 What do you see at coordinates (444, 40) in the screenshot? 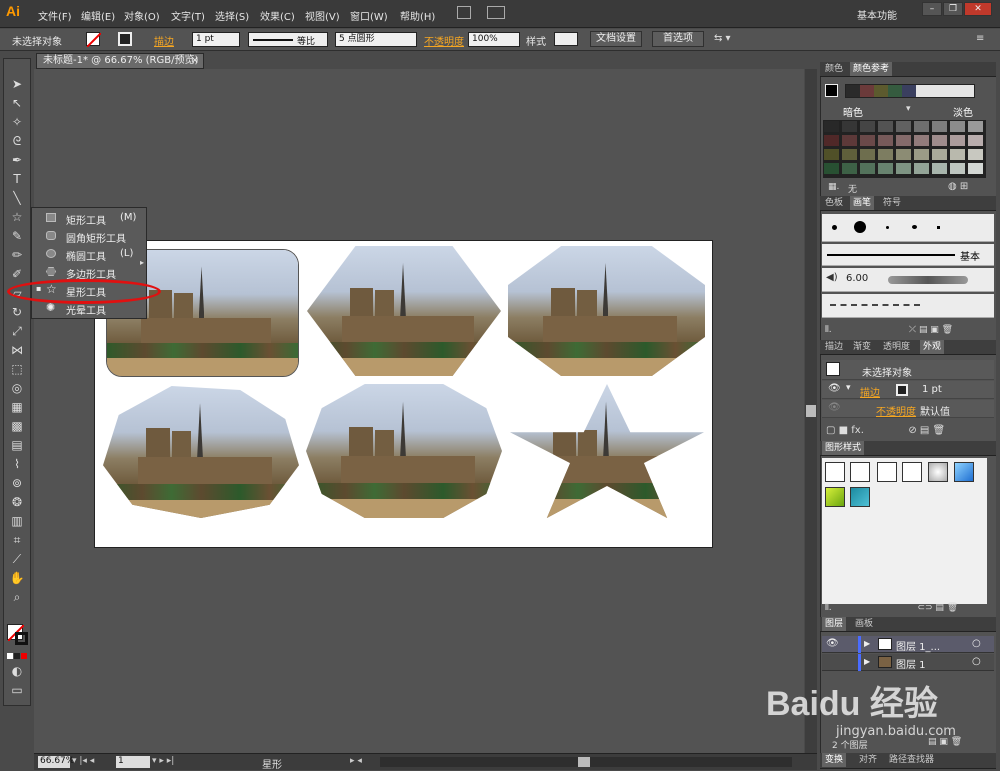
I see `opacity-label: 不透明度` at bounding box center [444, 40].